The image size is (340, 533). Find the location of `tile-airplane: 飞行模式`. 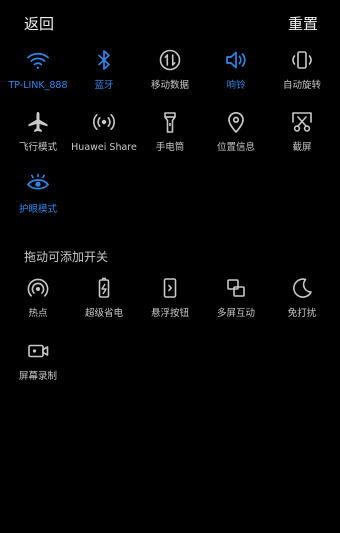

tile-airplane: 飞行模式 is located at coordinates (38, 131).